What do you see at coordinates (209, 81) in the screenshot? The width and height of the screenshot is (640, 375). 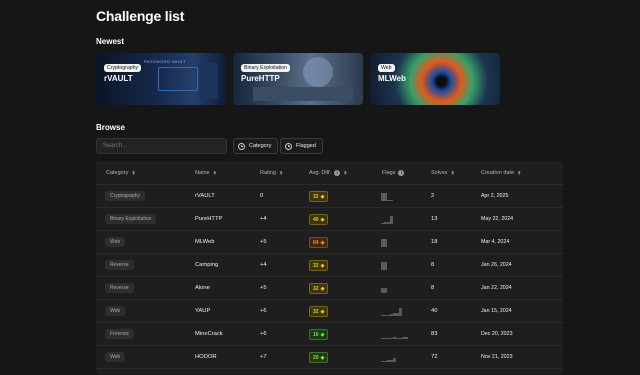 I see `vault-lock-graphic` at bounding box center [209, 81].